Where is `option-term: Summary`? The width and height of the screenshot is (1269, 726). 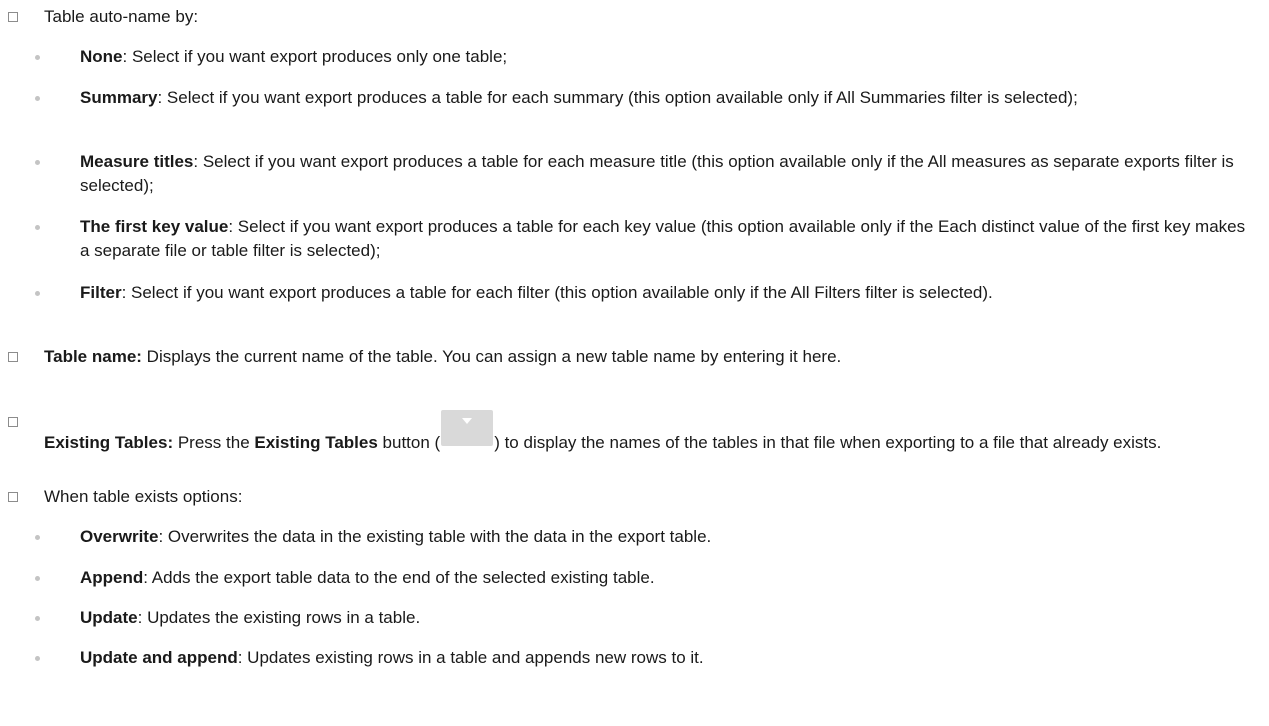
option-term: Summary is located at coordinates (119, 97).